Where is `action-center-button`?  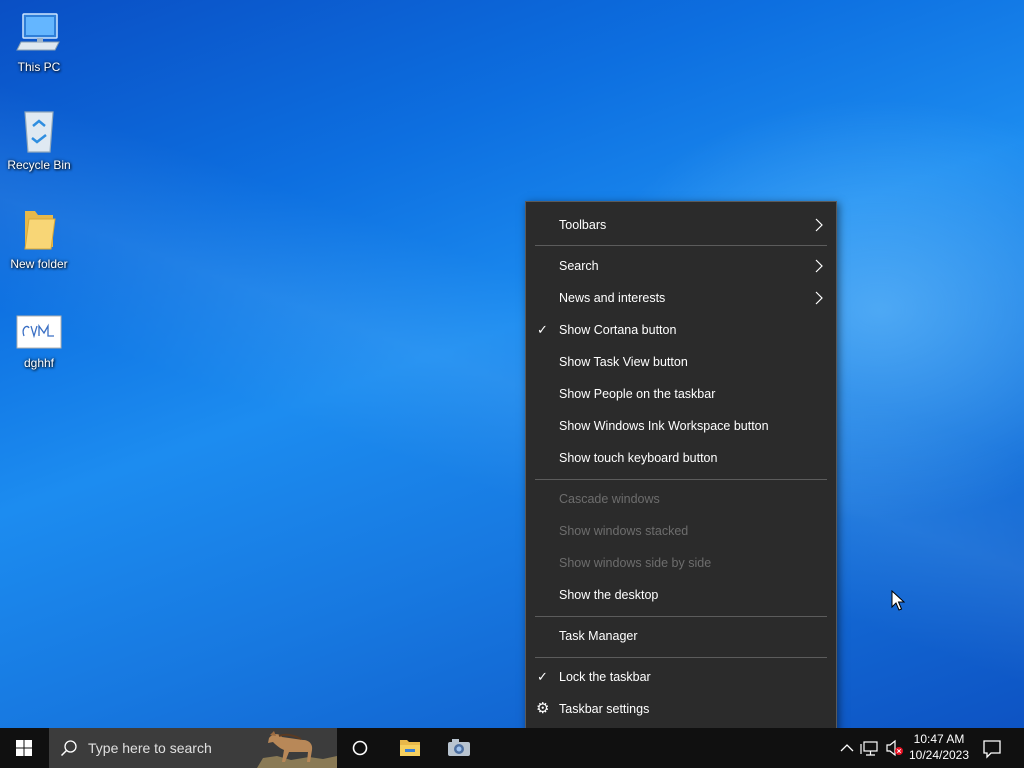
action-center-button is located at coordinates (993, 748).